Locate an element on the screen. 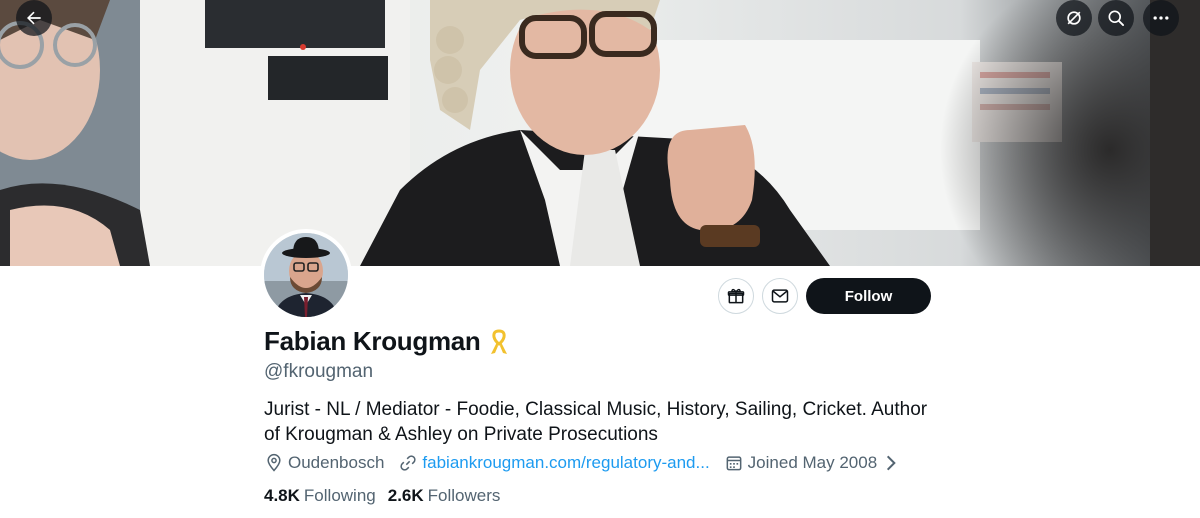 This screenshot has width=1200, height=518. gift-button is located at coordinates (736, 296).